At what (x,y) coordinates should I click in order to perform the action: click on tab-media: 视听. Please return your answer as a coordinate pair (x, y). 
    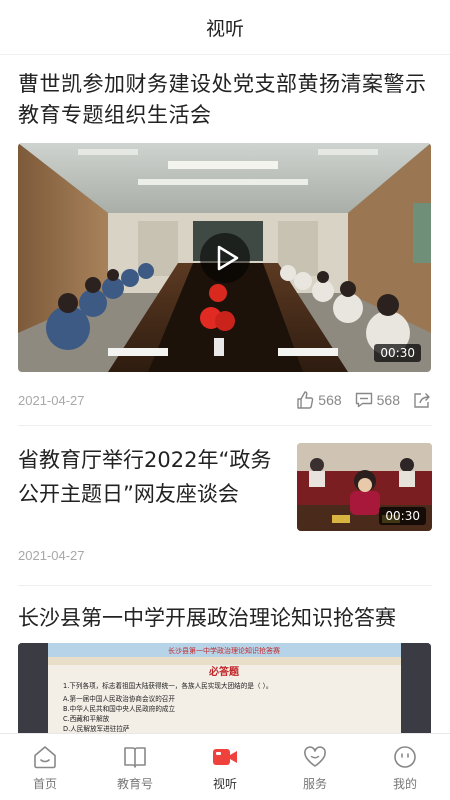
    Looking at the image, I should click on (225, 767).